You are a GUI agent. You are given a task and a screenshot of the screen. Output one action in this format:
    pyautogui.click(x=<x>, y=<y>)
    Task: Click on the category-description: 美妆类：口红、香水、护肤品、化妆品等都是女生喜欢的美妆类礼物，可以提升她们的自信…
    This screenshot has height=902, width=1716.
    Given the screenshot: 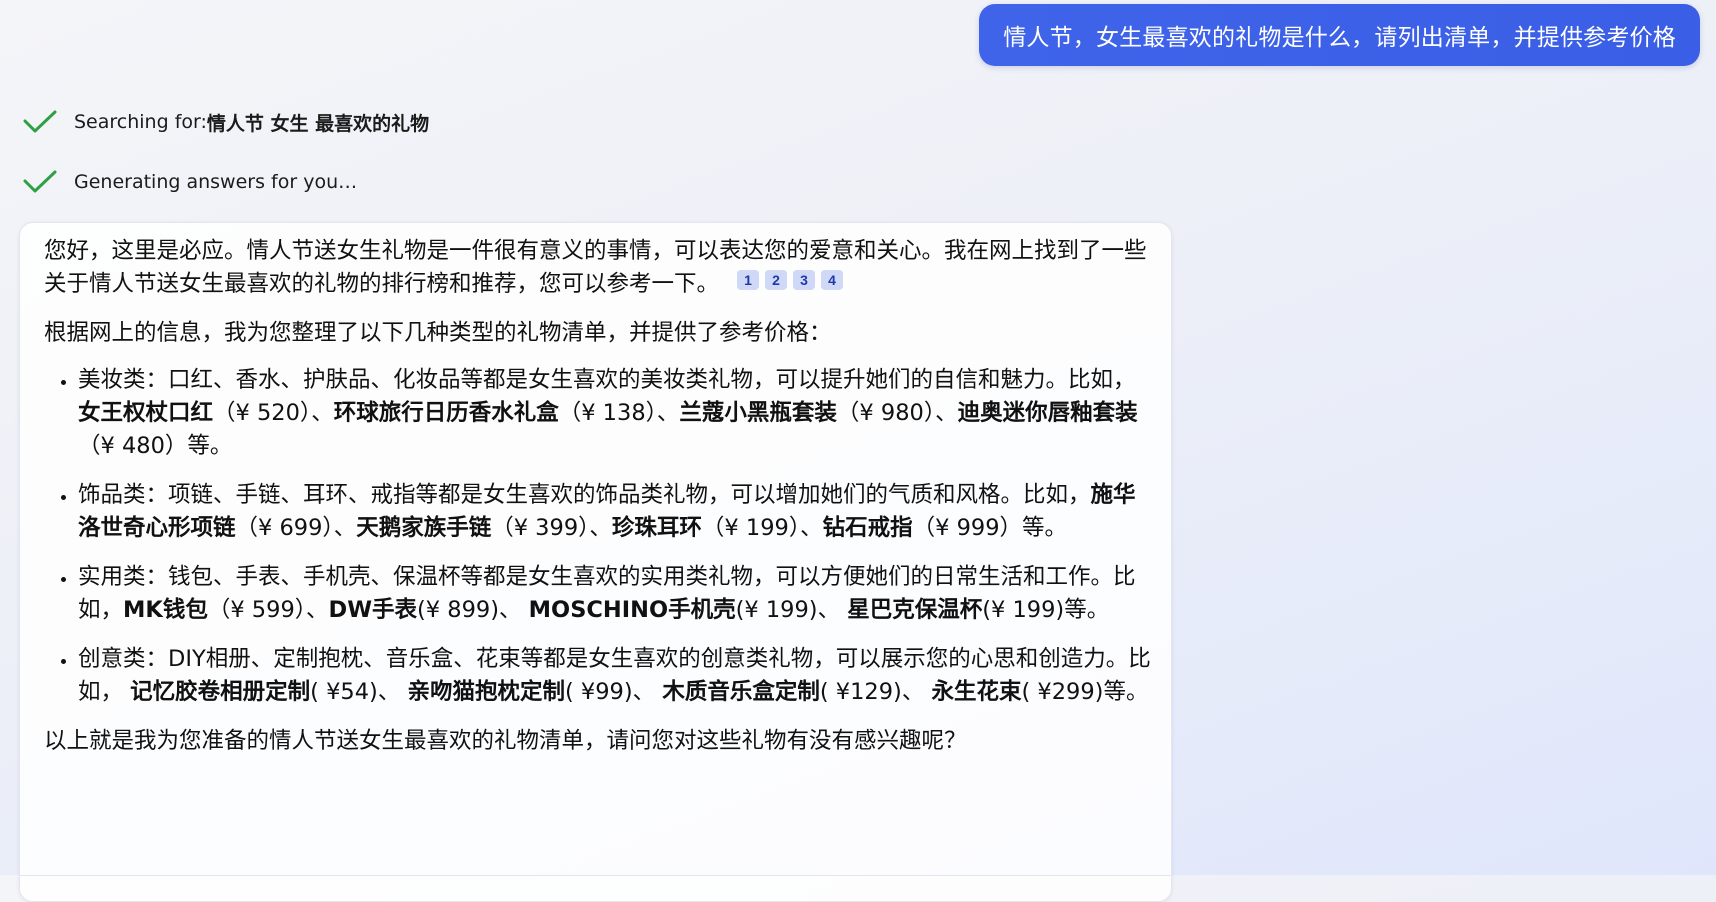 What is the action you would take?
    pyautogui.click(x=607, y=380)
    